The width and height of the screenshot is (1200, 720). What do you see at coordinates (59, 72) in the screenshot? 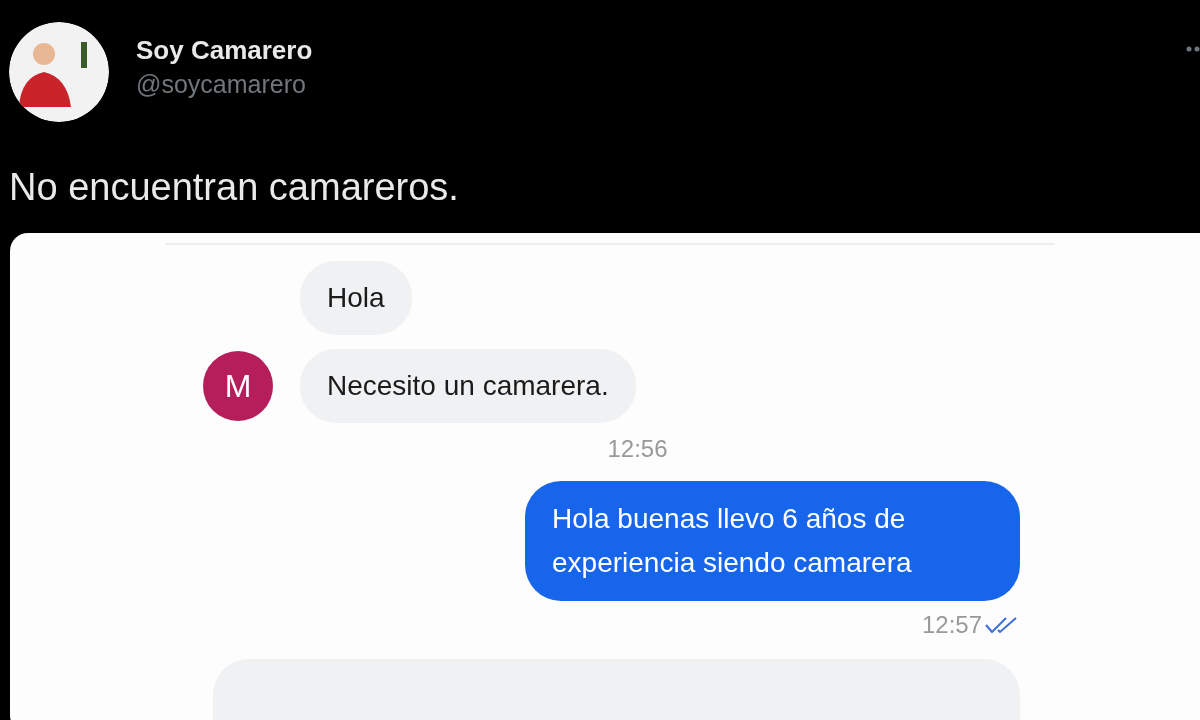
I see `avatar-picture` at bounding box center [59, 72].